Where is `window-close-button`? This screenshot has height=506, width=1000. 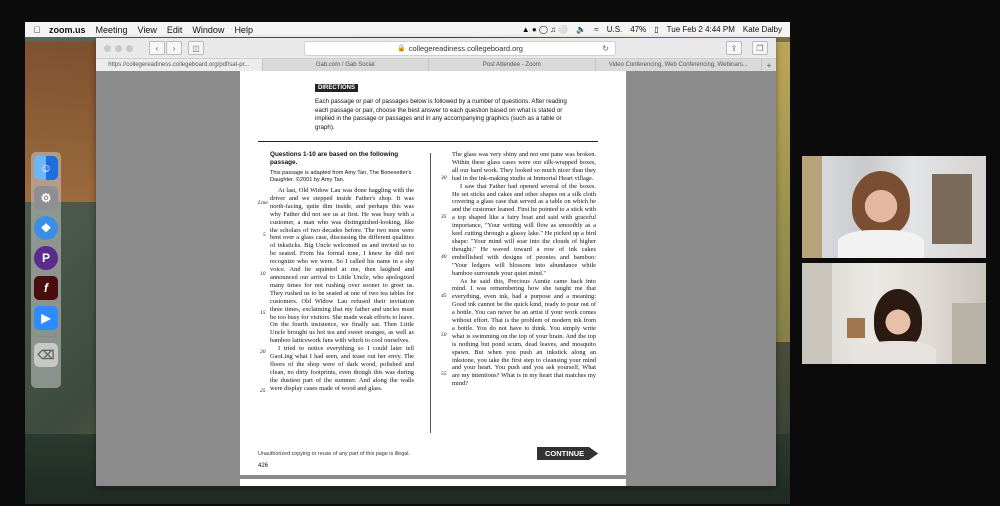 window-close-button is located at coordinates (107, 48).